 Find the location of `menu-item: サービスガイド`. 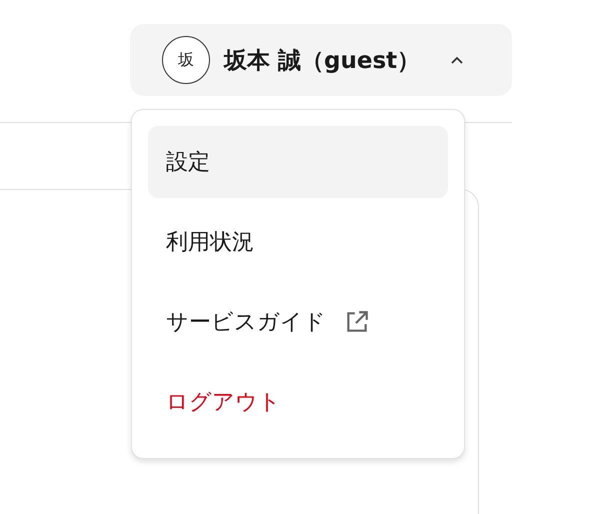

menu-item: サービスガイド is located at coordinates (298, 322).